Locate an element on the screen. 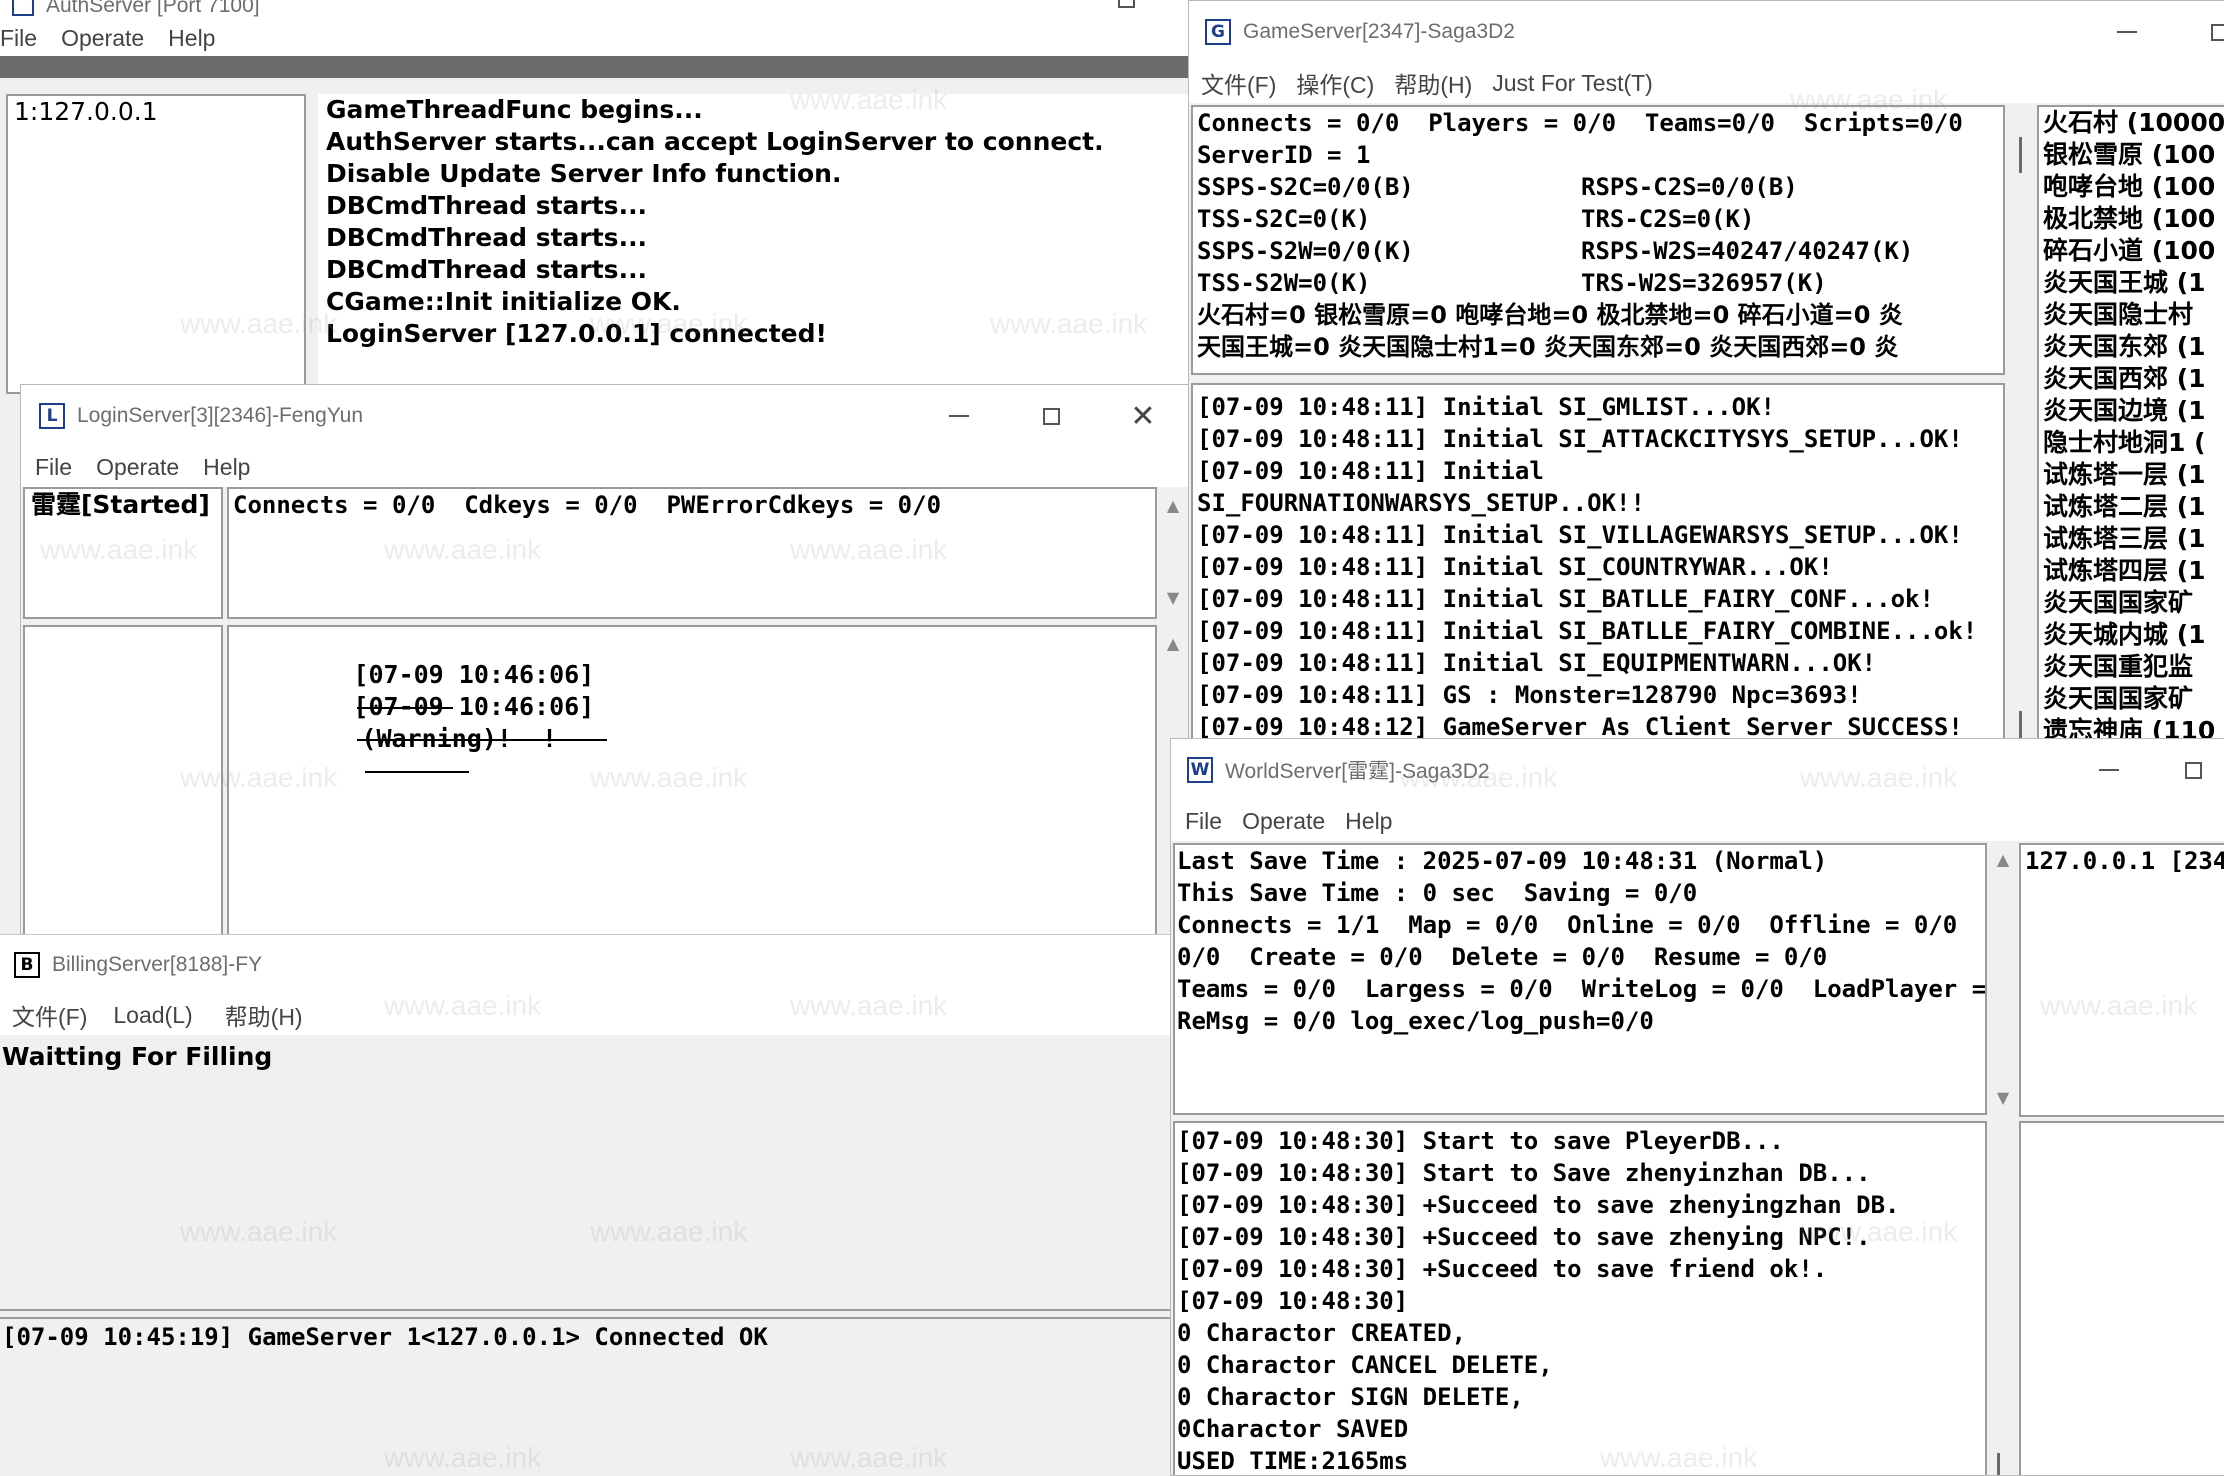  game-stat-left: TSS-S2C=0(K) is located at coordinates (1284, 219).